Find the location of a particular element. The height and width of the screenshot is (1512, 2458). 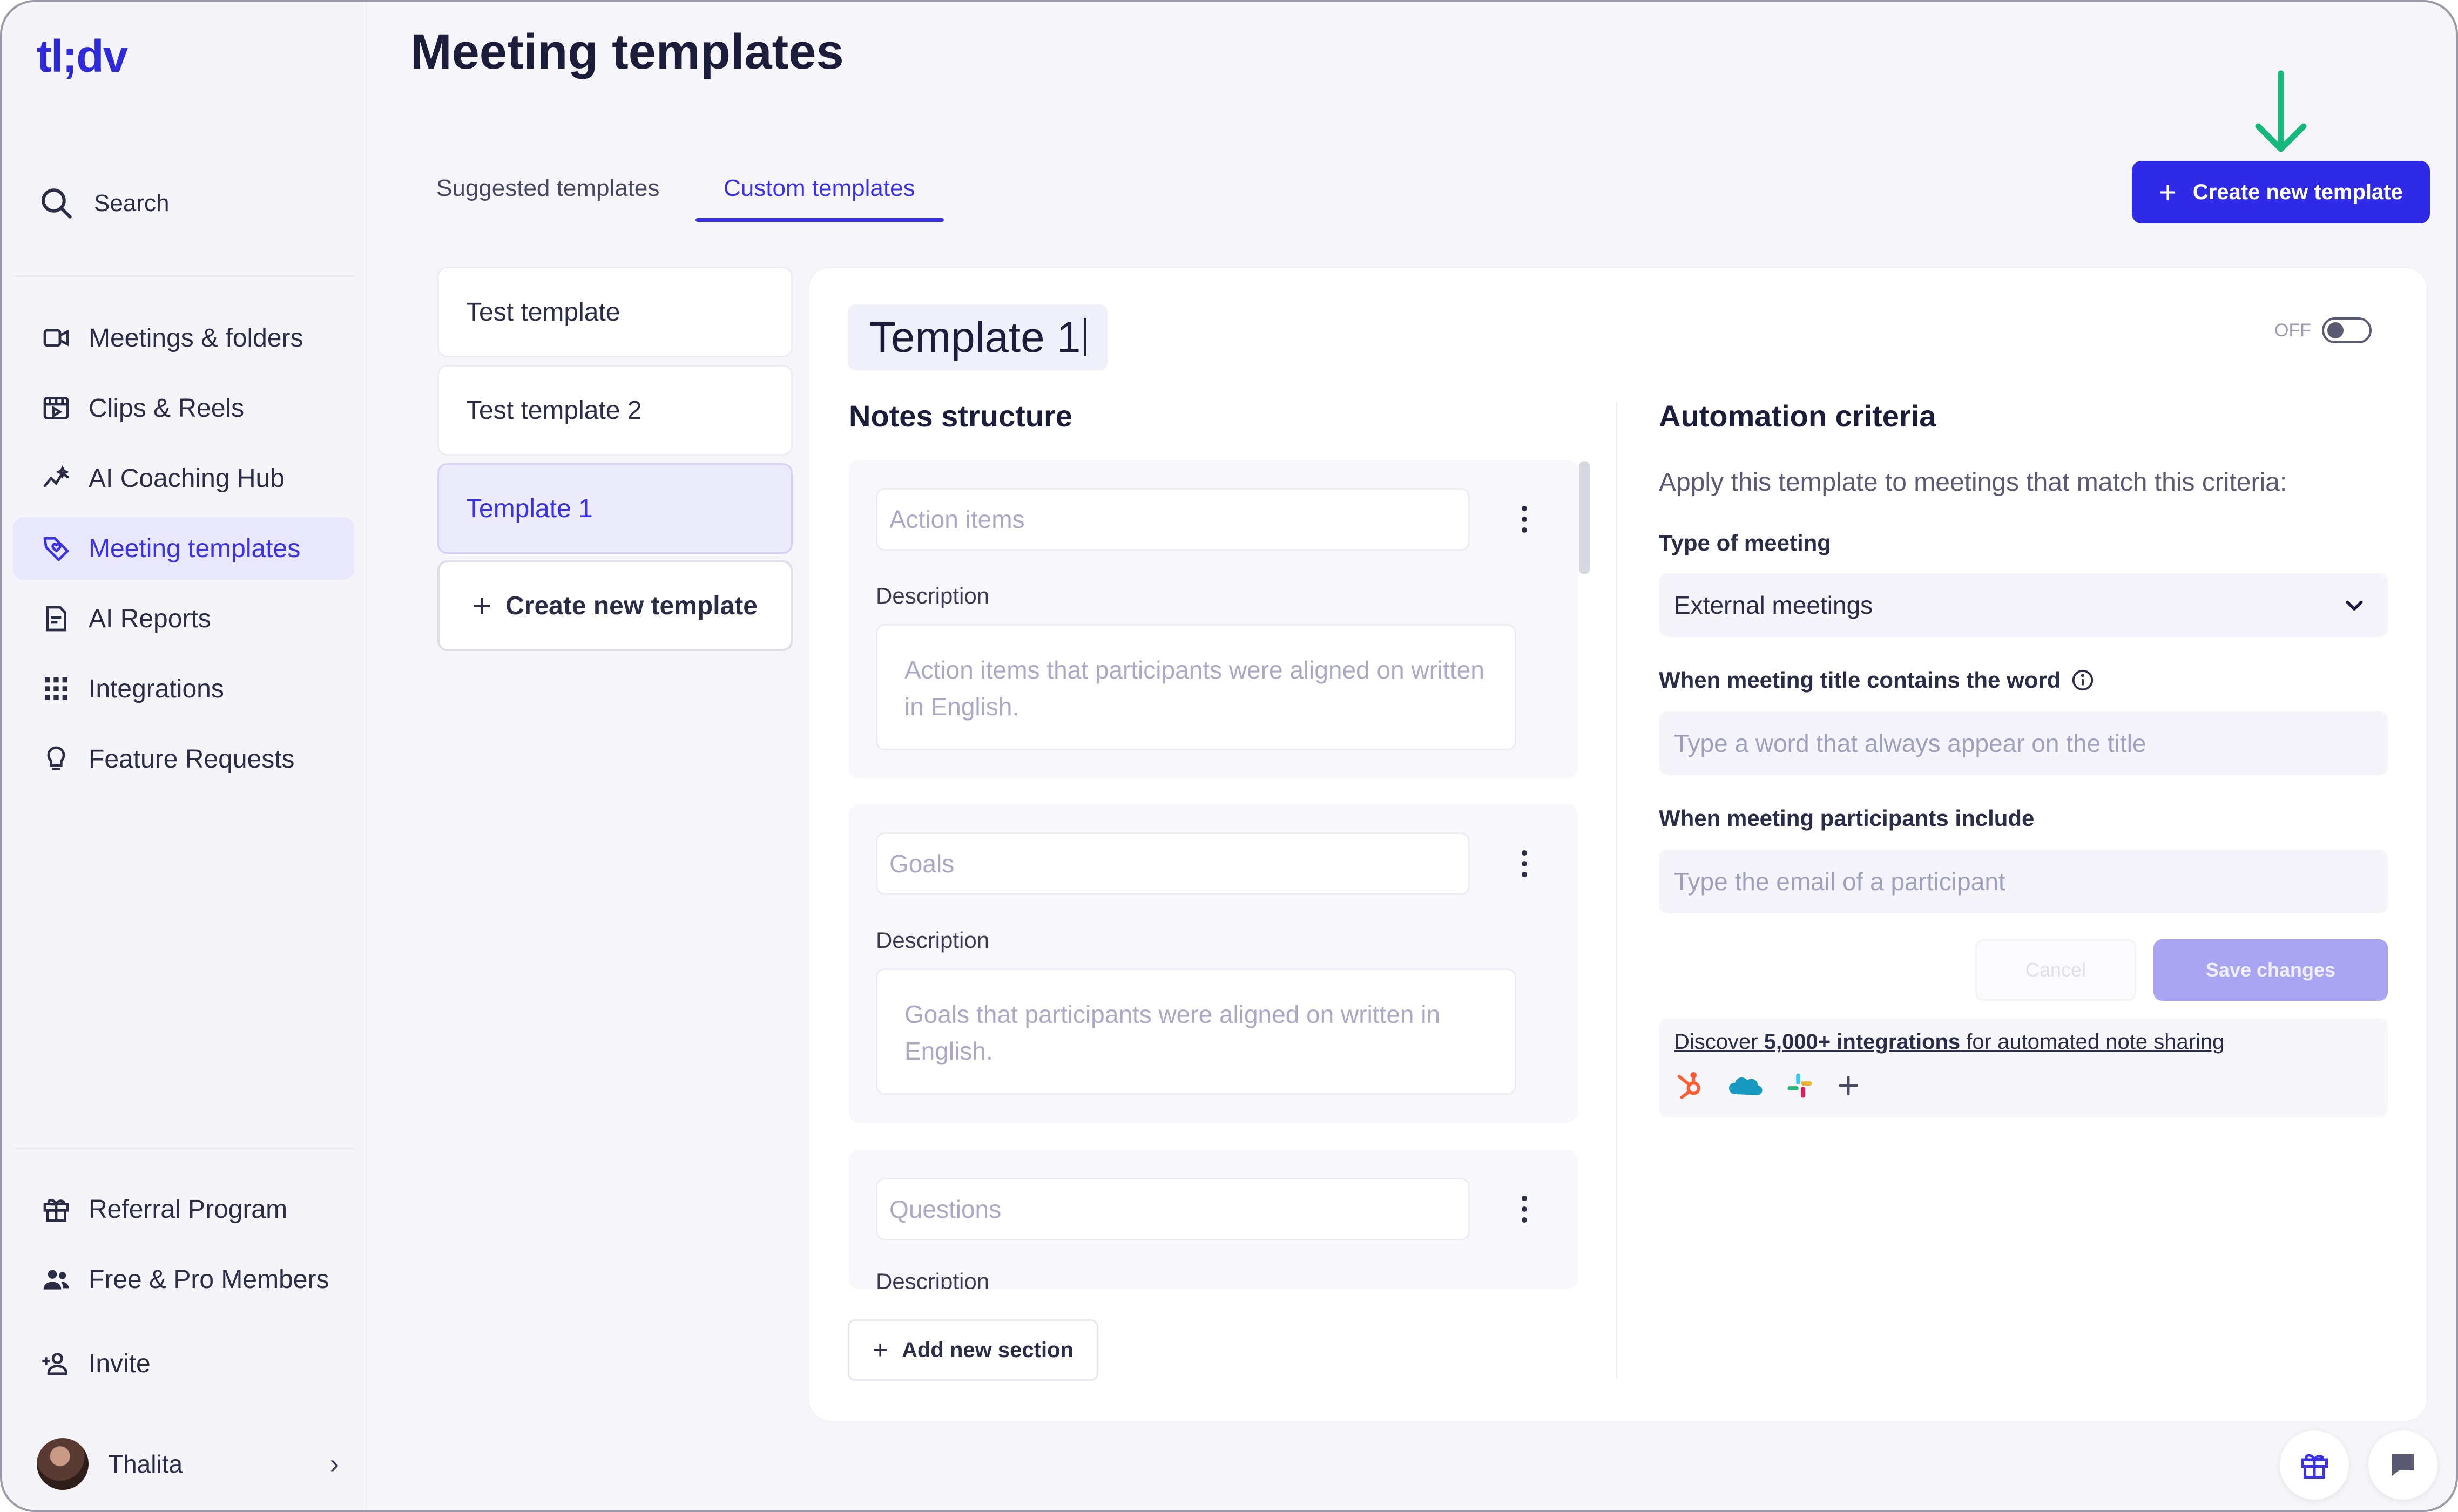

sidebar-item-label: Invite is located at coordinates (120, 1363).